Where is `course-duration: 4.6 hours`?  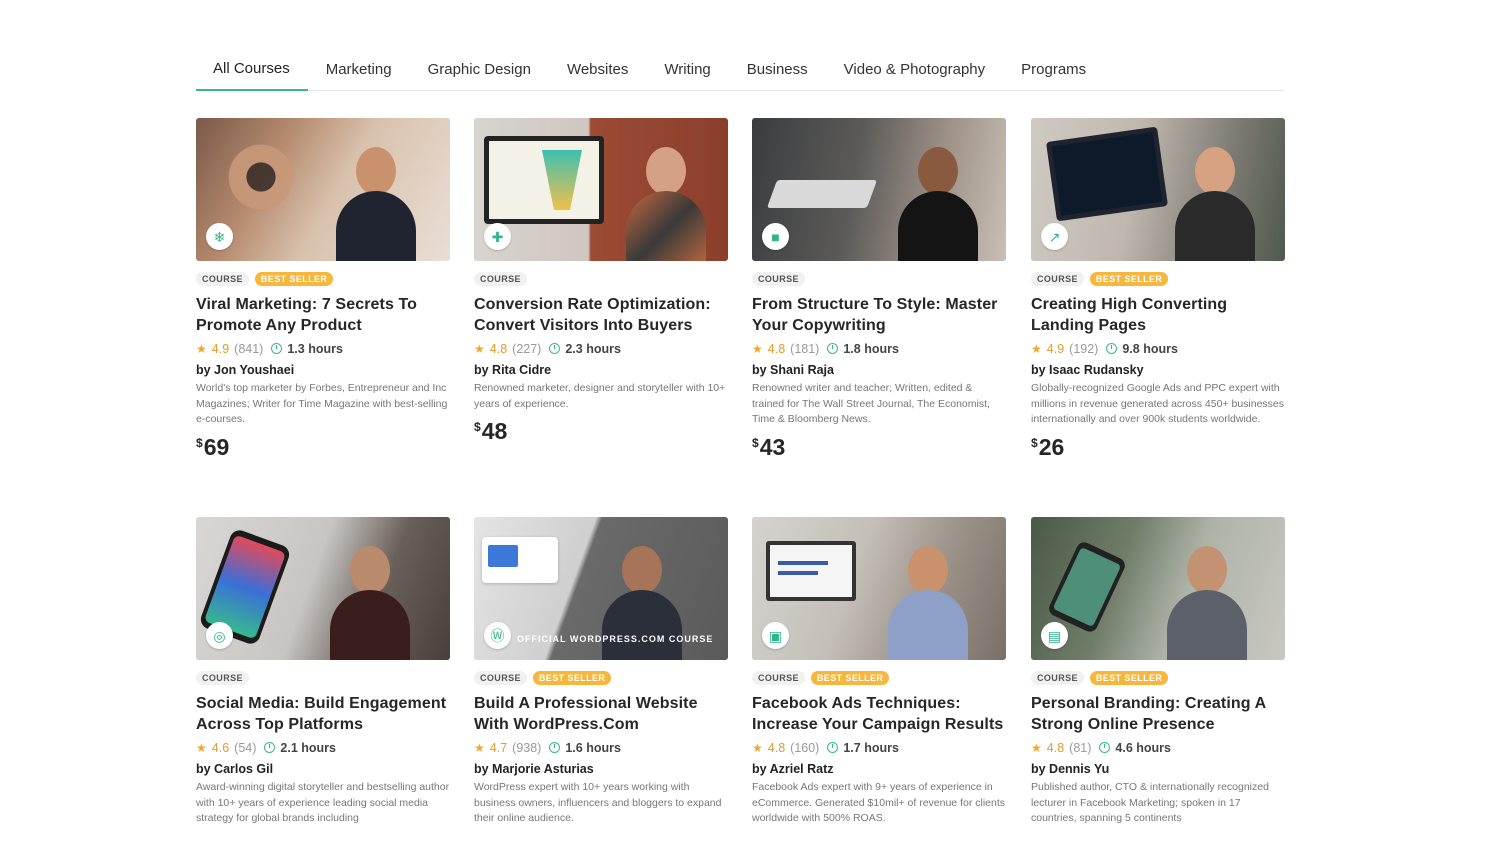 course-duration: 4.6 hours is located at coordinates (1143, 747).